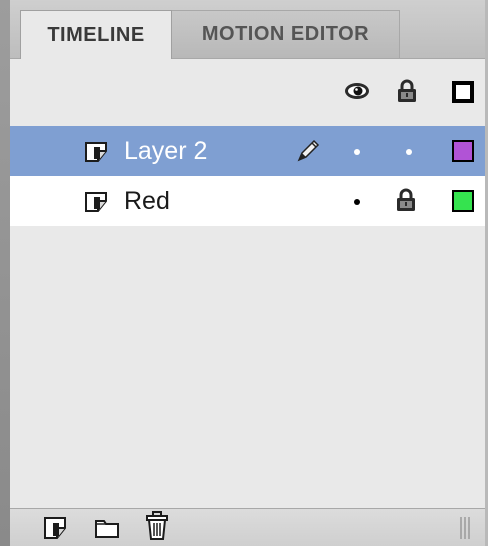  What do you see at coordinates (55, 528) in the screenshot?
I see `new-layer-icon` at bounding box center [55, 528].